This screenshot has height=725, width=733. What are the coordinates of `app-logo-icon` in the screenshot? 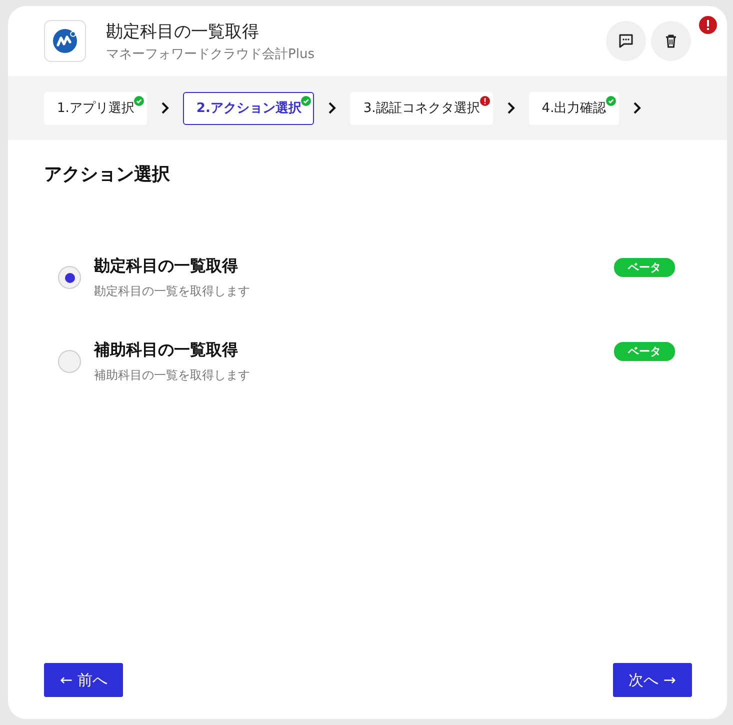 It's located at (65, 41).